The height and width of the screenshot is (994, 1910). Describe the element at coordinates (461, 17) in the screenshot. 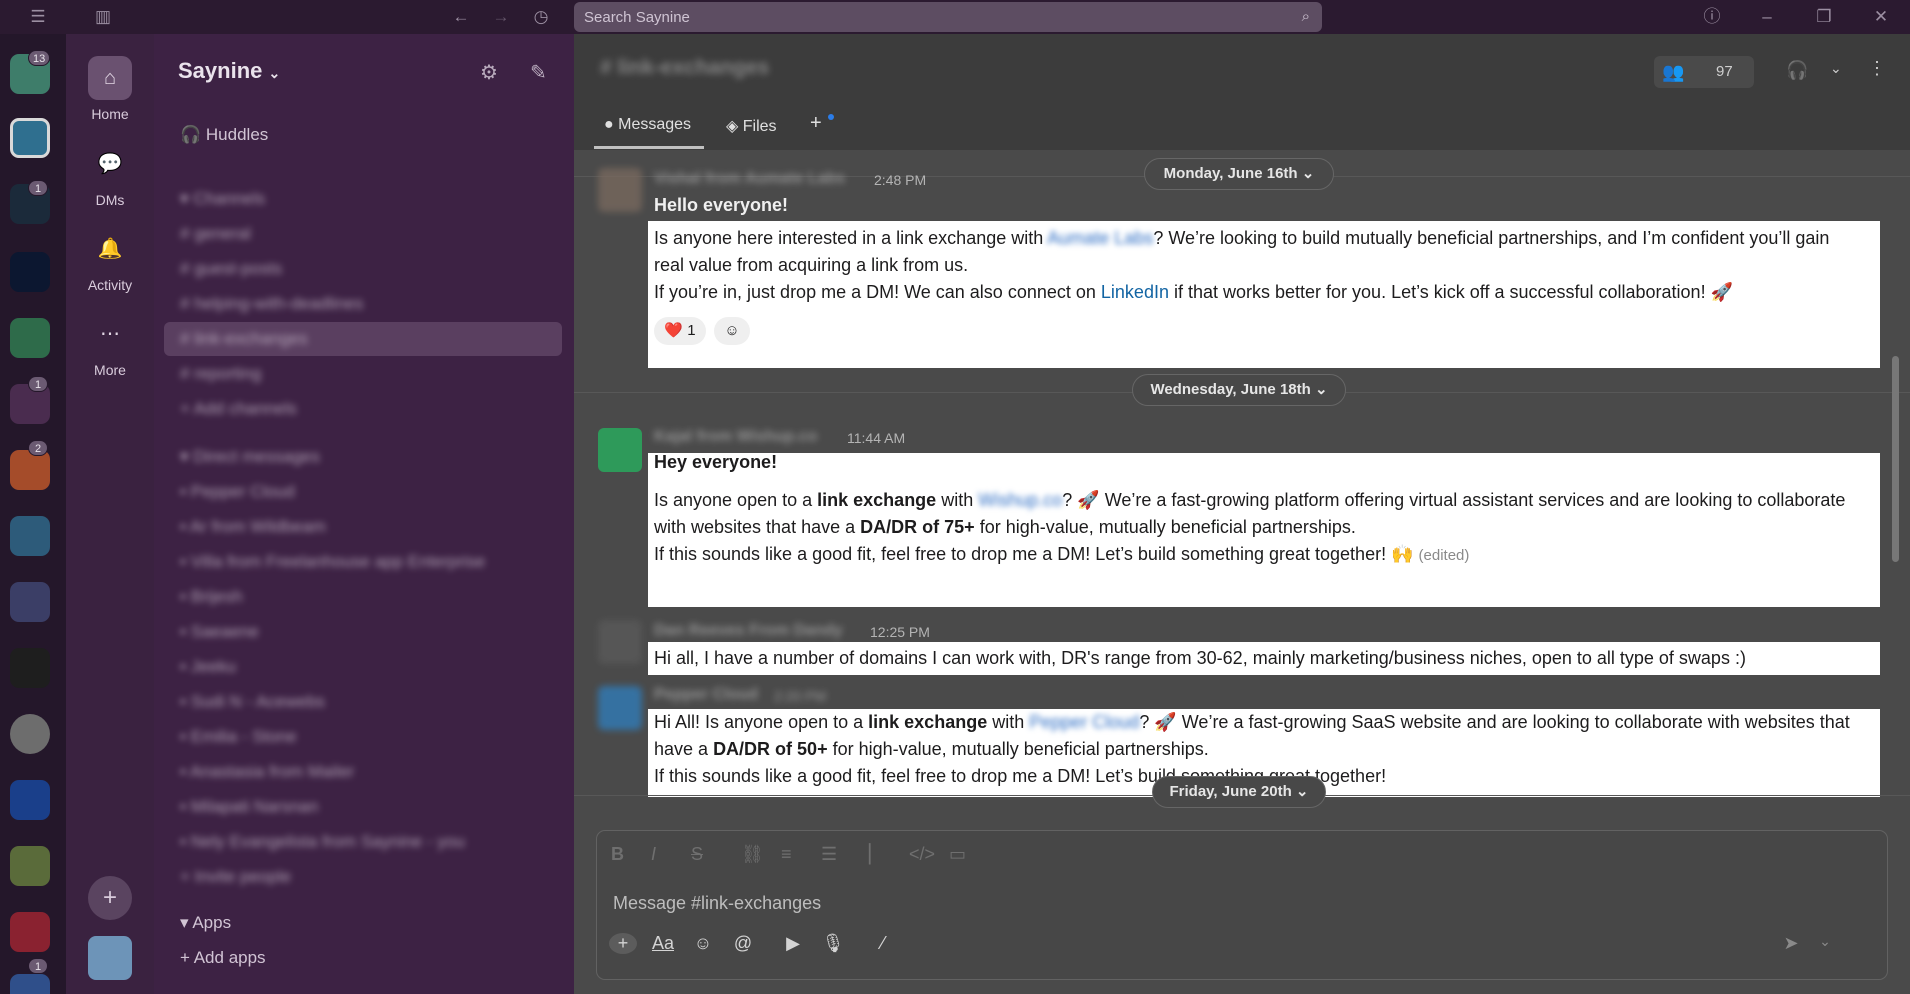

I see `back-arrow-icon: ←` at that location.